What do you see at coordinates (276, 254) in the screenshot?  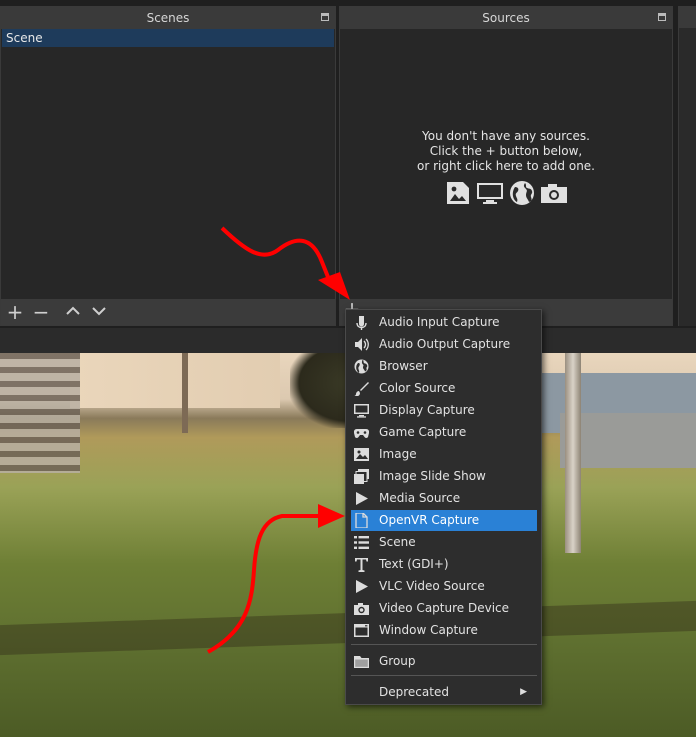 I see `arrow-to-add-button` at bounding box center [276, 254].